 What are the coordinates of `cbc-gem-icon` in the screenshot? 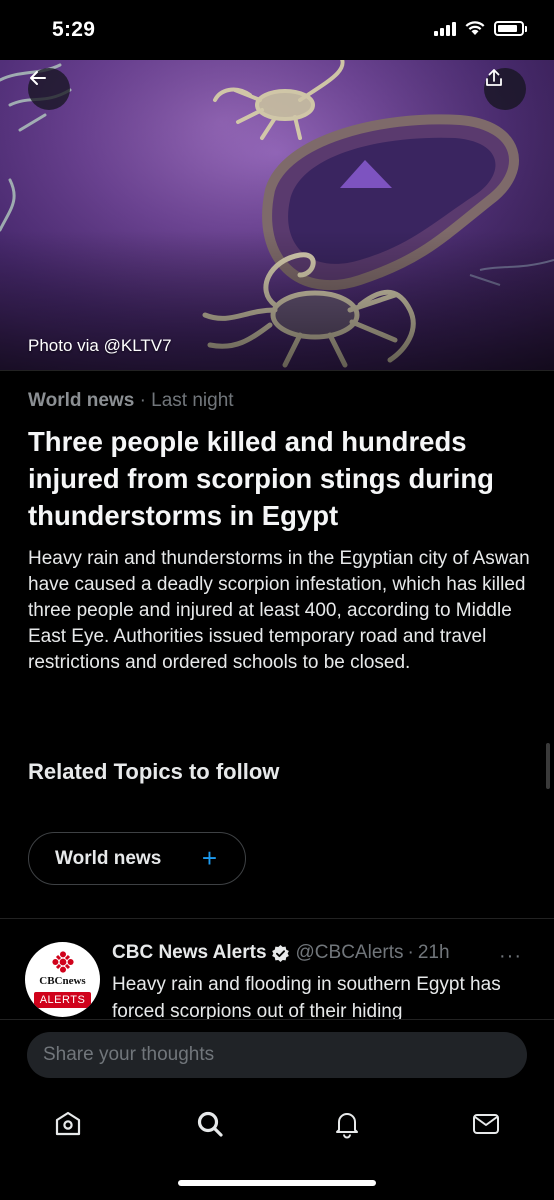 It's located at (63, 962).